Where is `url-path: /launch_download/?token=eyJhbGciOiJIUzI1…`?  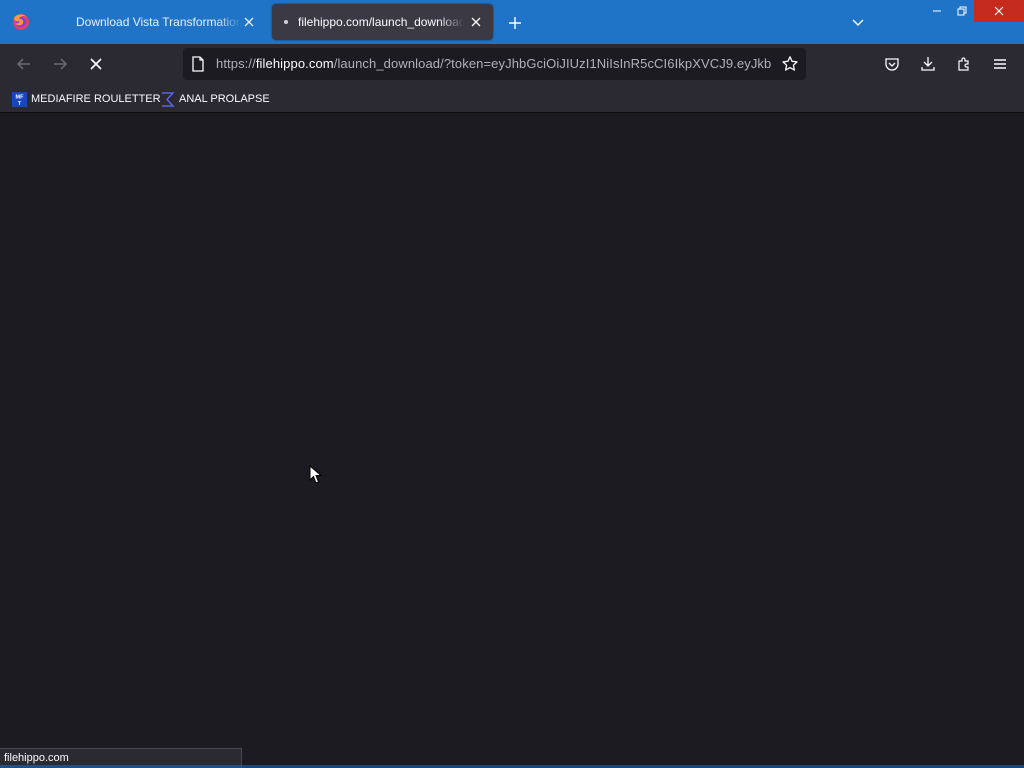 url-path: /launch_download/?token=eyJhbGciOiJIUzI1… is located at coordinates (552, 63).